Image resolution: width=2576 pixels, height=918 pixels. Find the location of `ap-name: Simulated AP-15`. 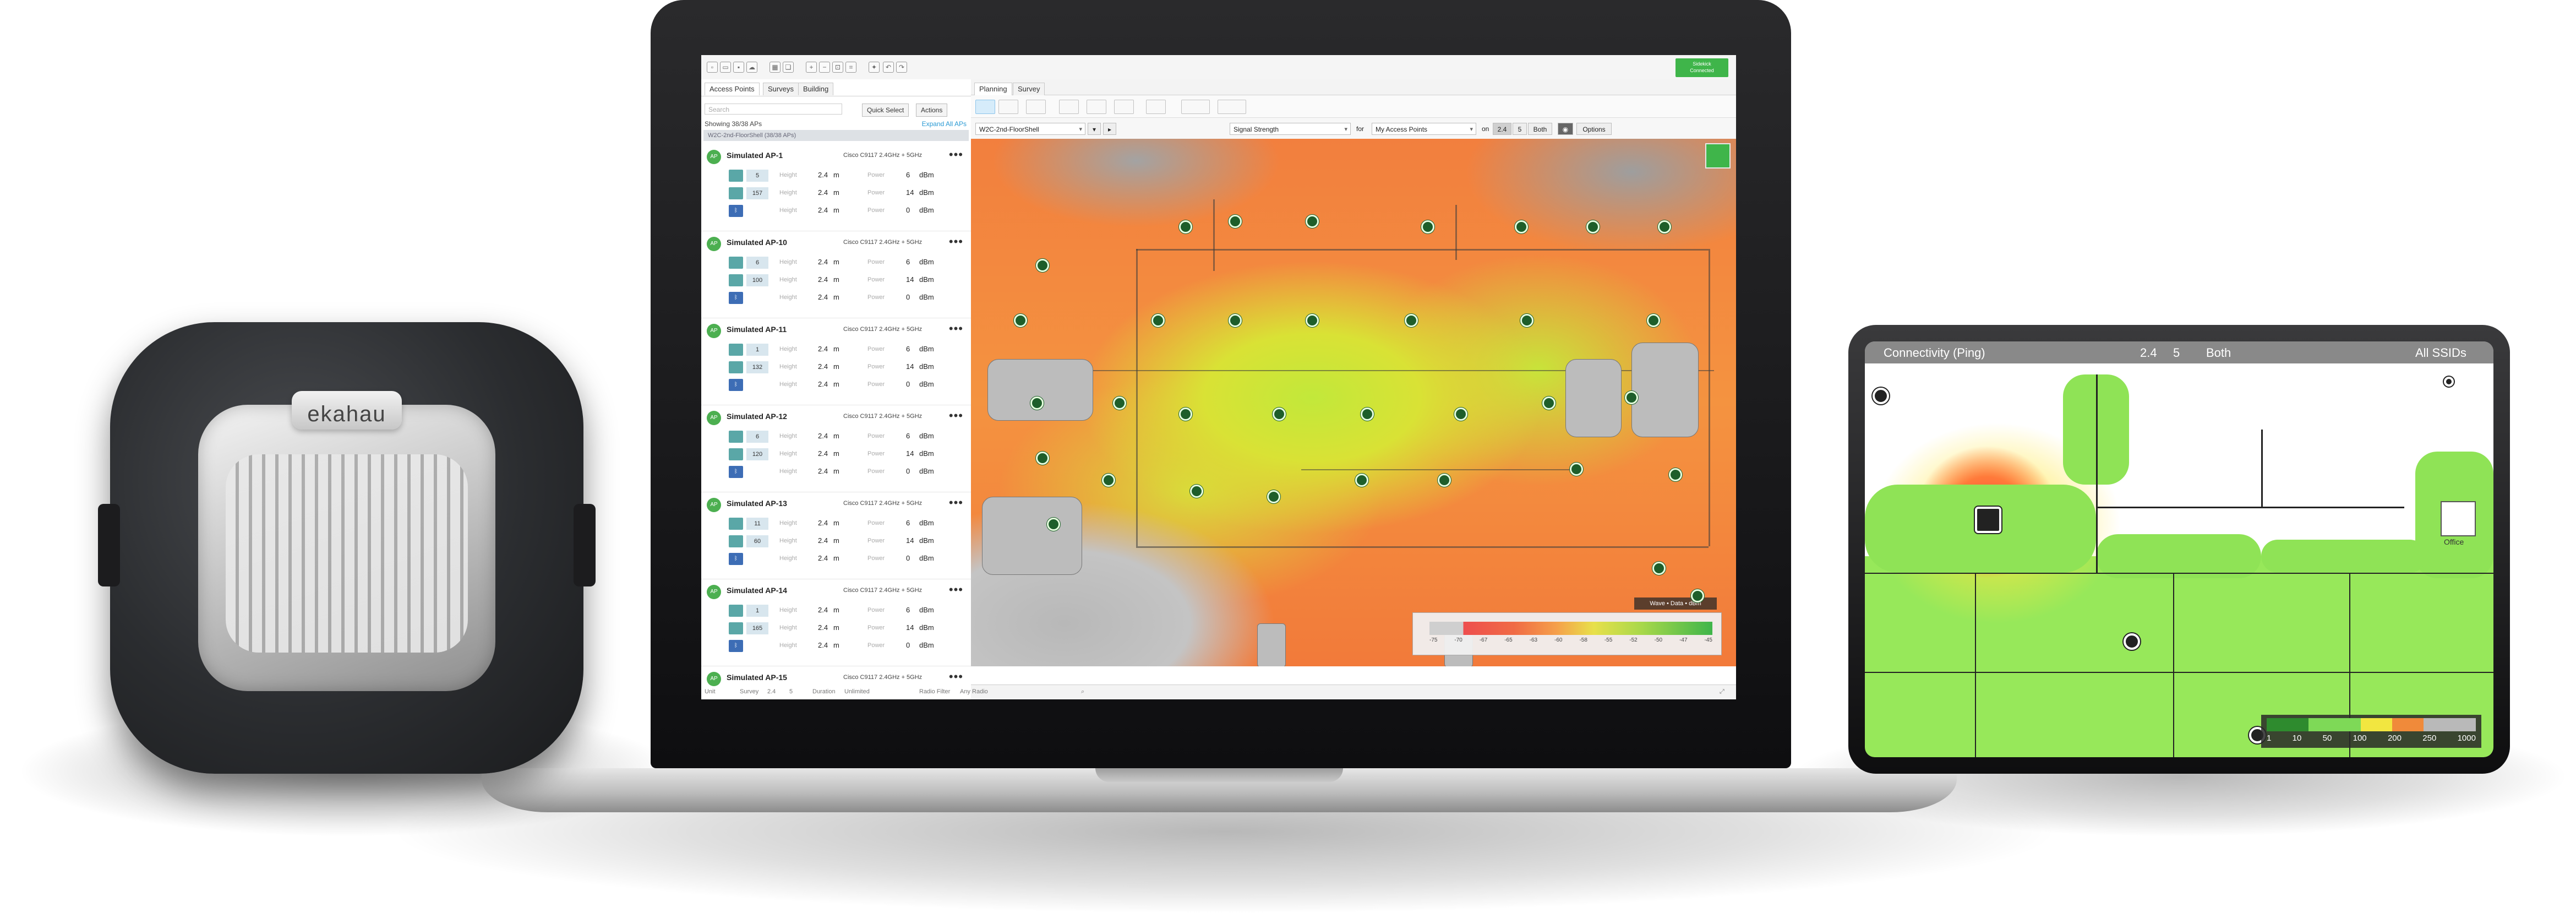

ap-name: Simulated AP-15 is located at coordinates (757, 677).